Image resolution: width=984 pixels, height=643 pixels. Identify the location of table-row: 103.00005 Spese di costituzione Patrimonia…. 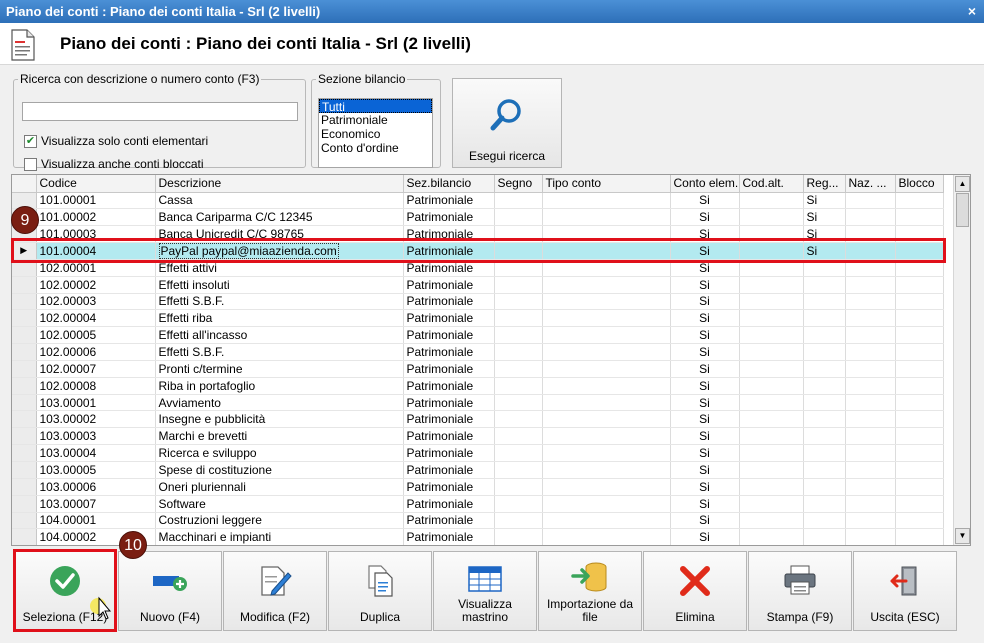
(478, 470).